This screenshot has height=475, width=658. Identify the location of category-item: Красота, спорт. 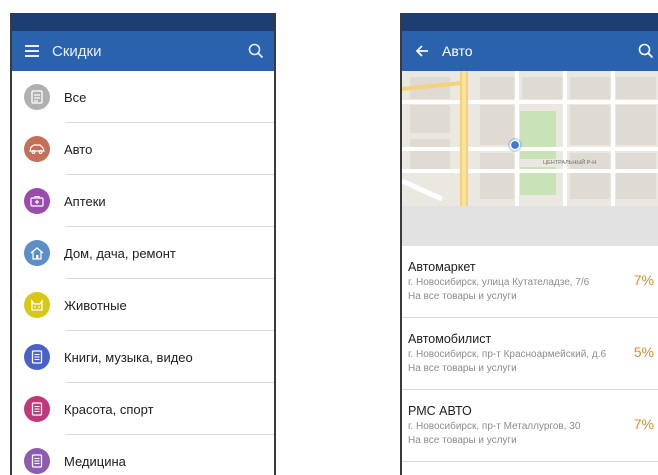
(143, 409).